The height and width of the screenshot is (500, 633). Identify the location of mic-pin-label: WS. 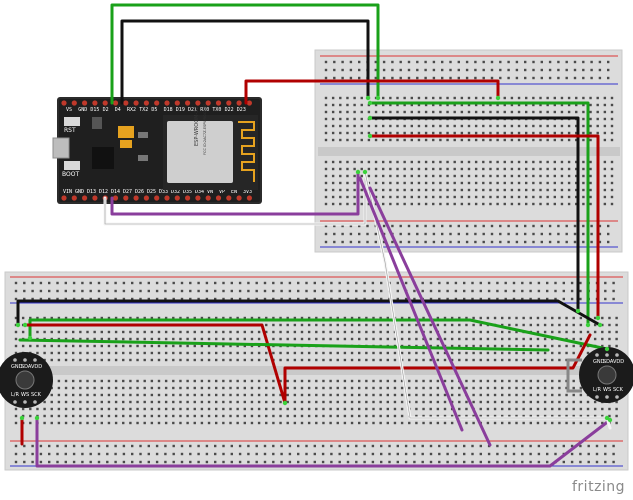
(25, 395).